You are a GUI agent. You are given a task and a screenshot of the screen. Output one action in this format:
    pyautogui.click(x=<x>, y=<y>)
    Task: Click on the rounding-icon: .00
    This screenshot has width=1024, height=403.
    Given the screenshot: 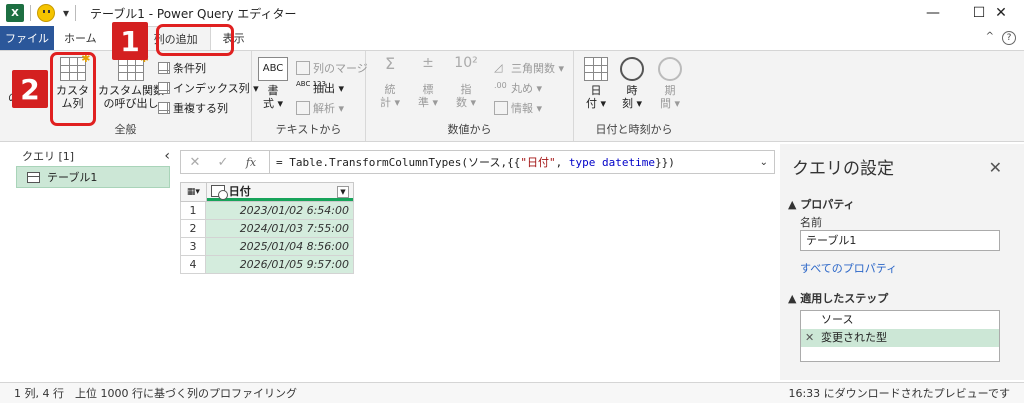 What is the action you would take?
    pyautogui.click(x=500, y=85)
    